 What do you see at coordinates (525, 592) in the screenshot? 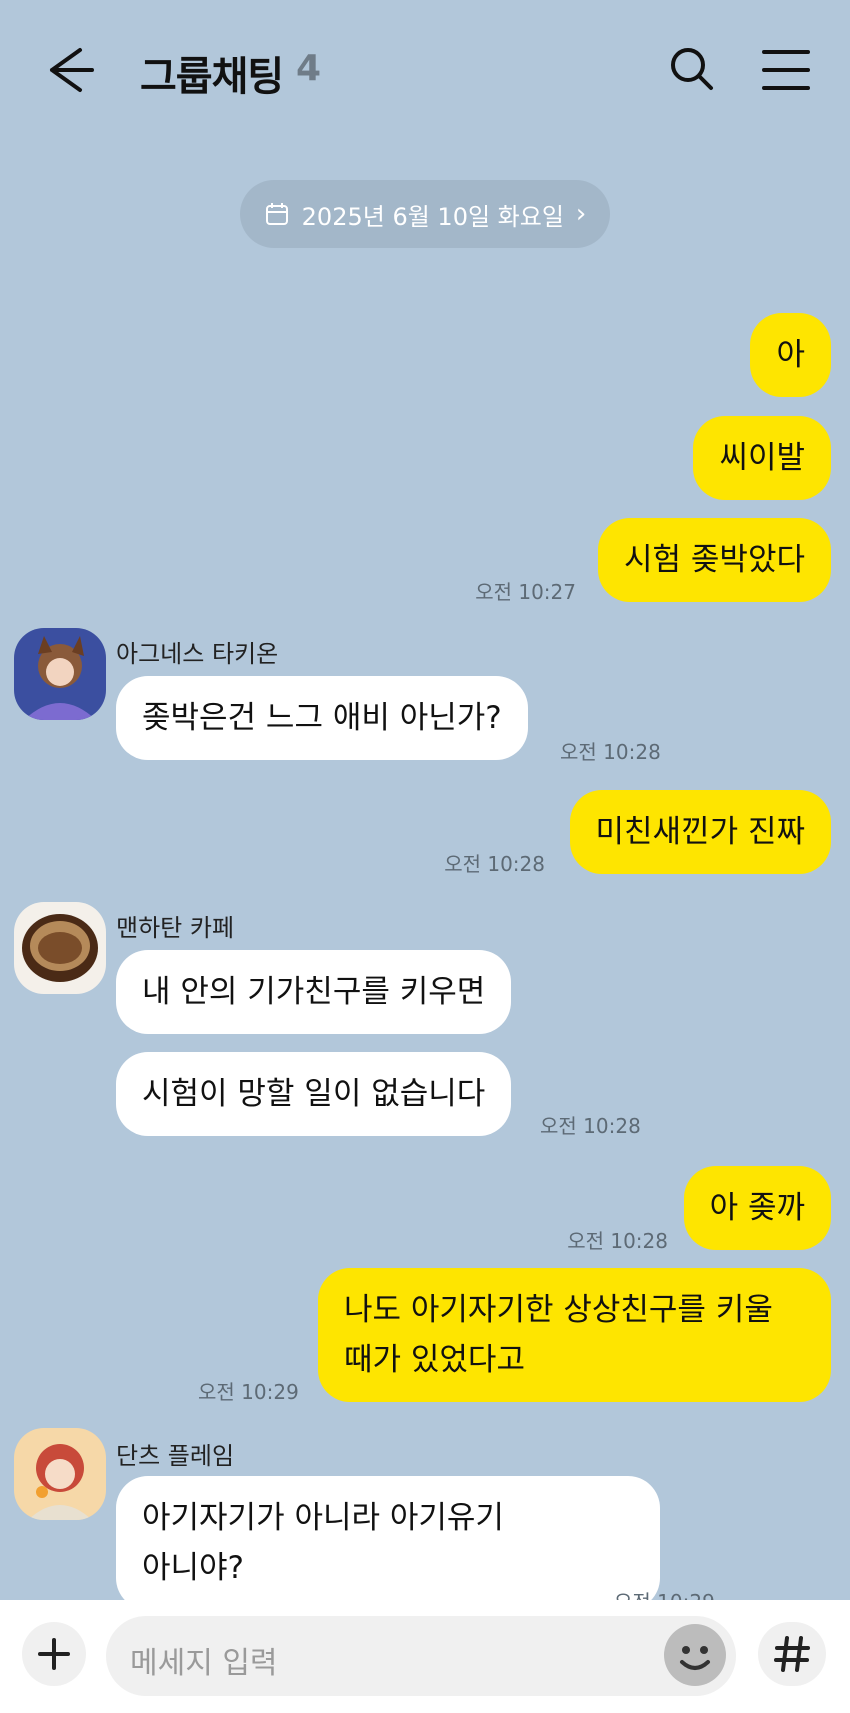
I see `message-time: 오전 10:27` at bounding box center [525, 592].